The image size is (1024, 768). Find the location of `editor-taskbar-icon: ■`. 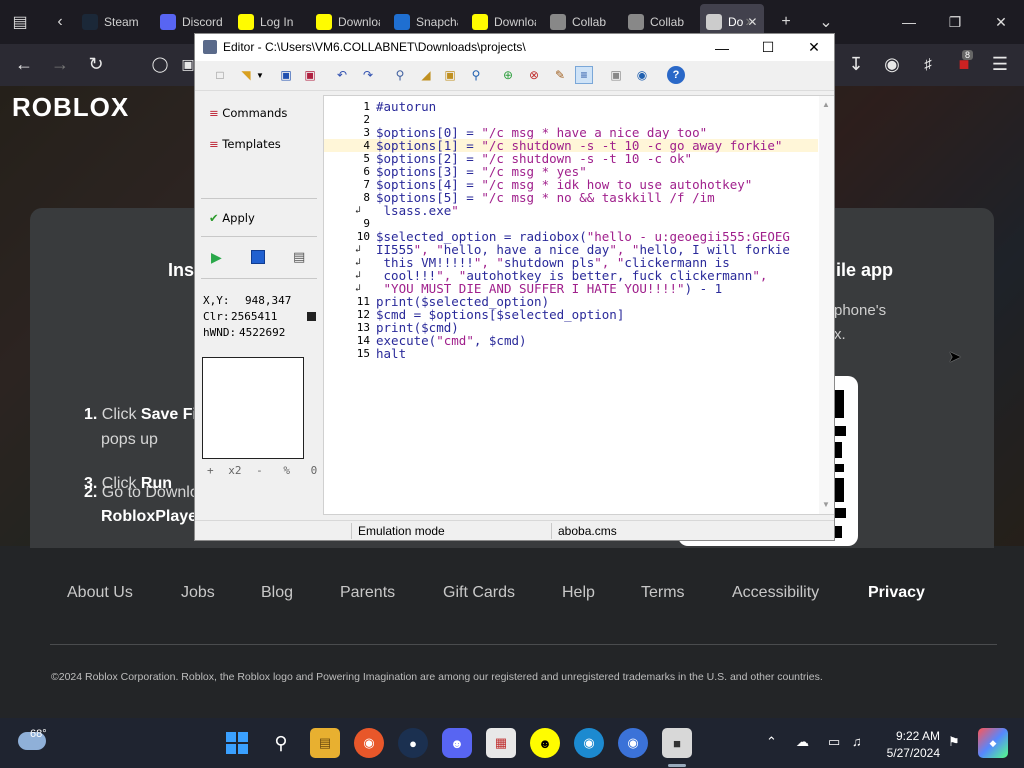

editor-taskbar-icon: ■ is located at coordinates (677, 743).